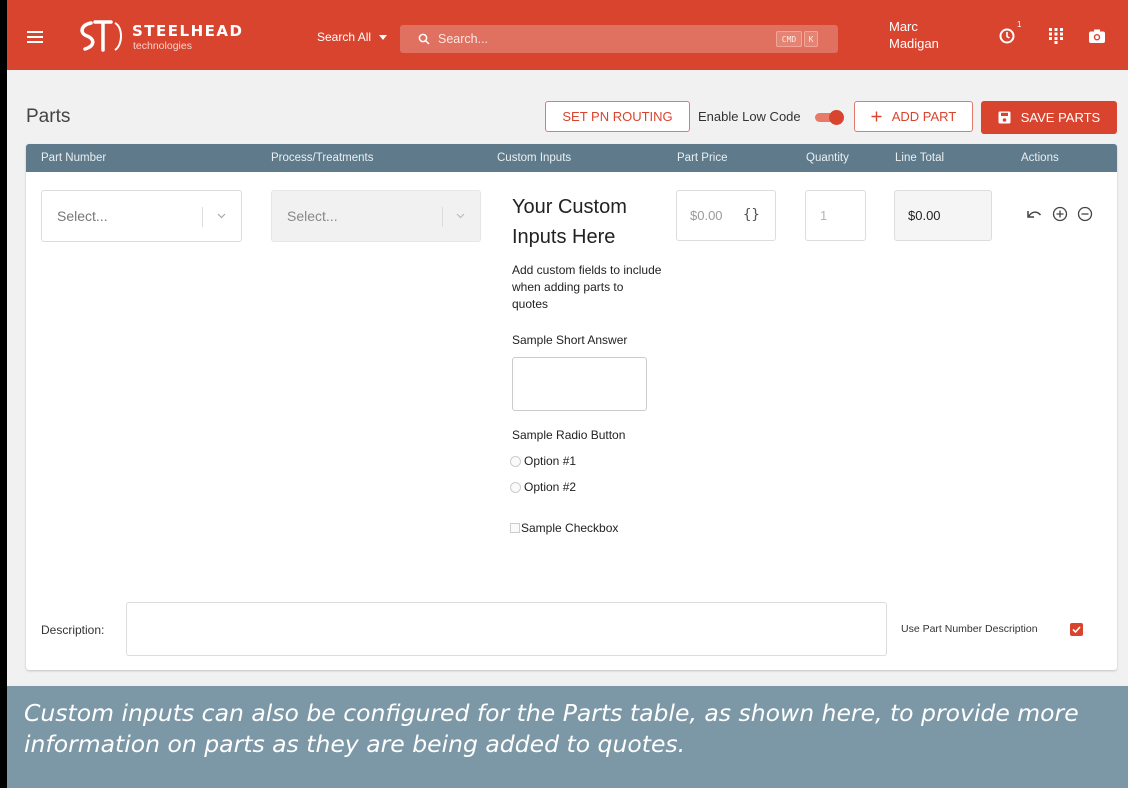 The width and height of the screenshot is (1128, 788). I want to click on apps-icon, so click(1056, 36).